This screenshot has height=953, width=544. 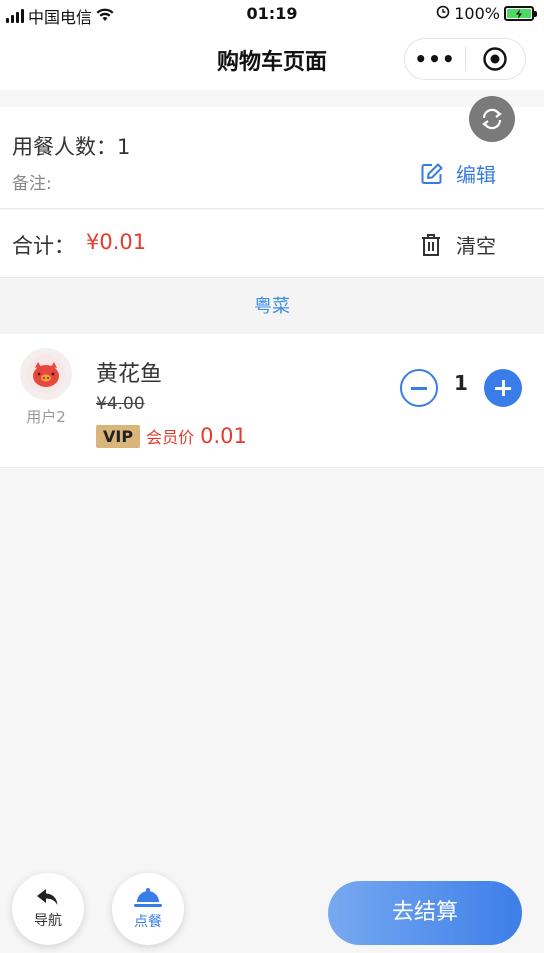 What do you see at coordinates (432, 173) in the screenshot?
I see `edit-icon` at bounding box center [432, 173].